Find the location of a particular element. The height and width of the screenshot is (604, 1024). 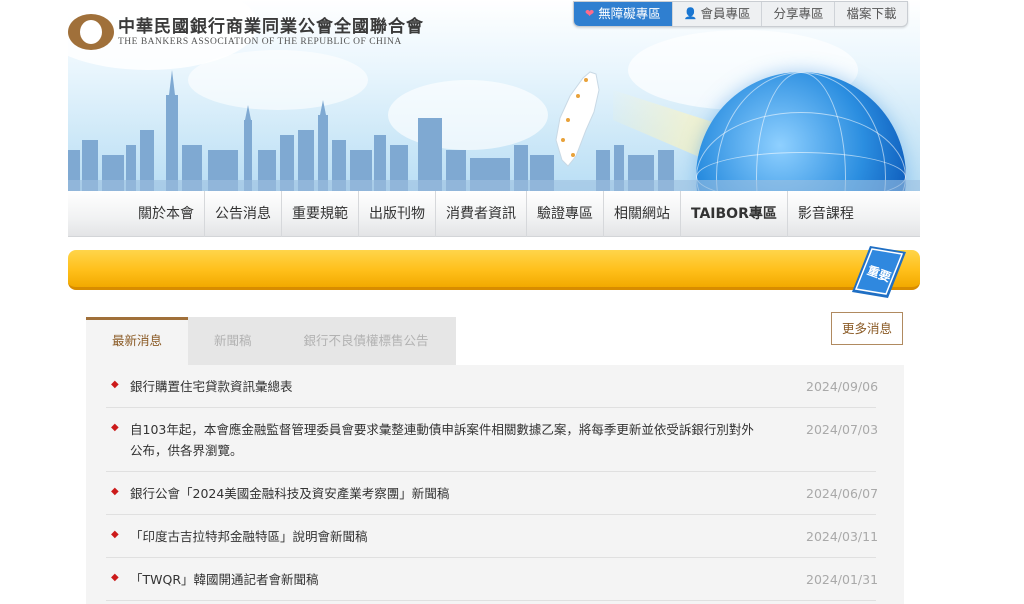

news-date: 2024/09/06 is located at coordinates (842, 386).